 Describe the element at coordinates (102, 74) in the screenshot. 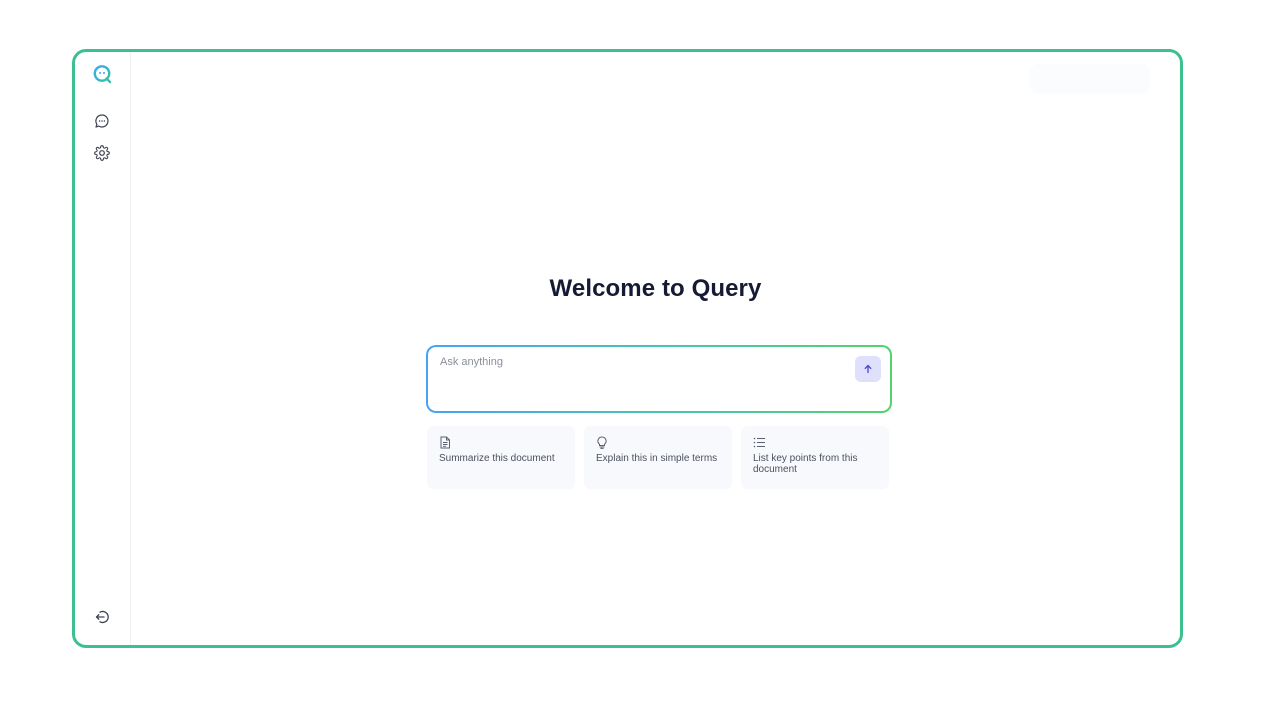

I see `query-logo-icon` at that location.